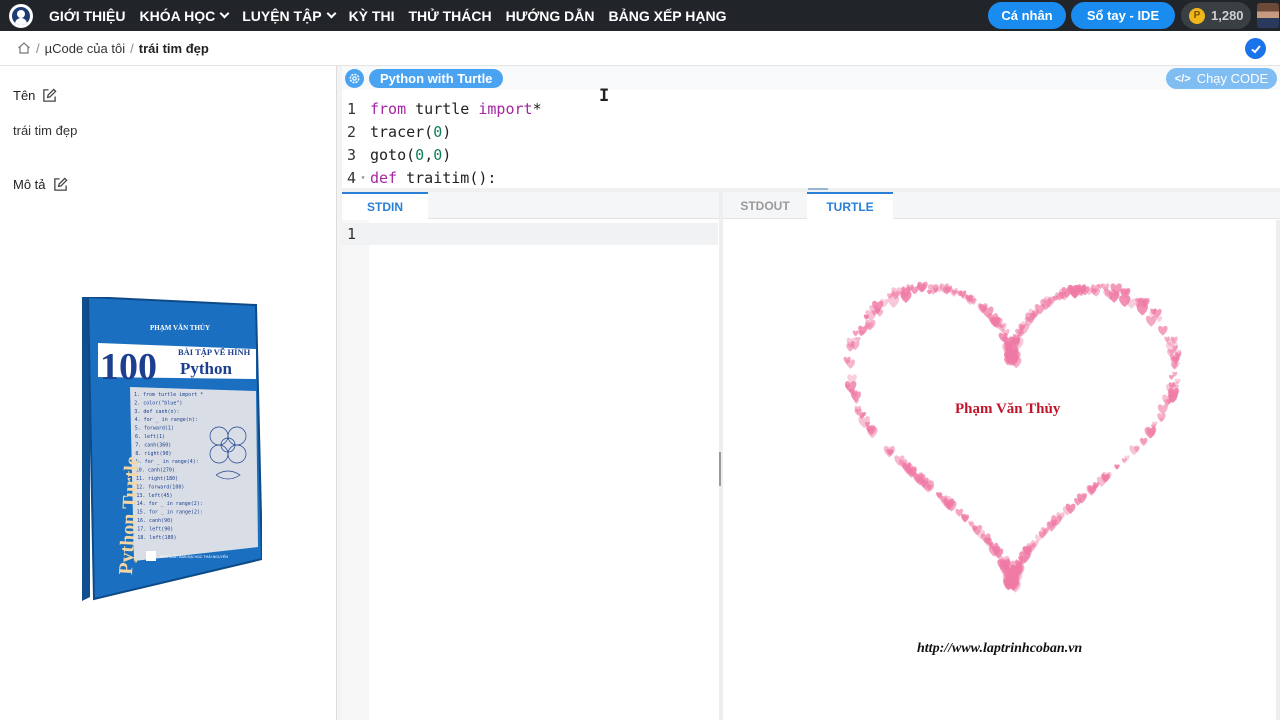  Describe the element at coordinates (1227, 15) in the screenshot. I see `coin-count: 1,280` at that location.